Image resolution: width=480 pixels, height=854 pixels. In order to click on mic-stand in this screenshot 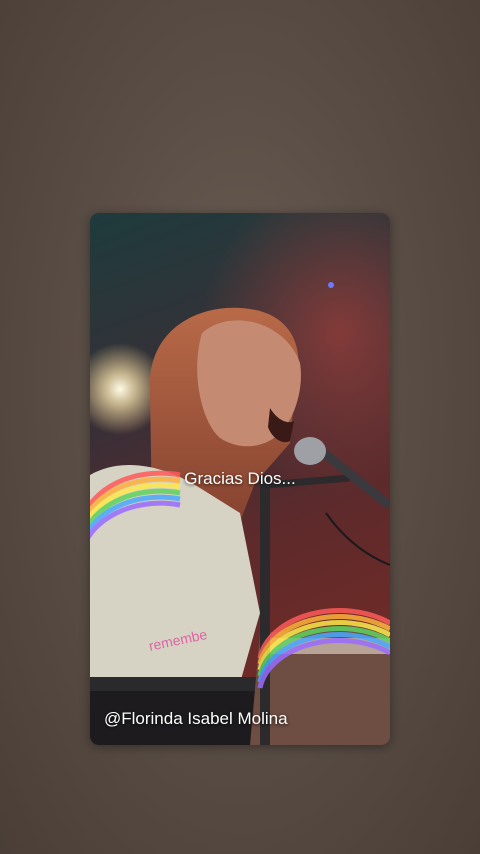, I will do `click(265, 610)`.